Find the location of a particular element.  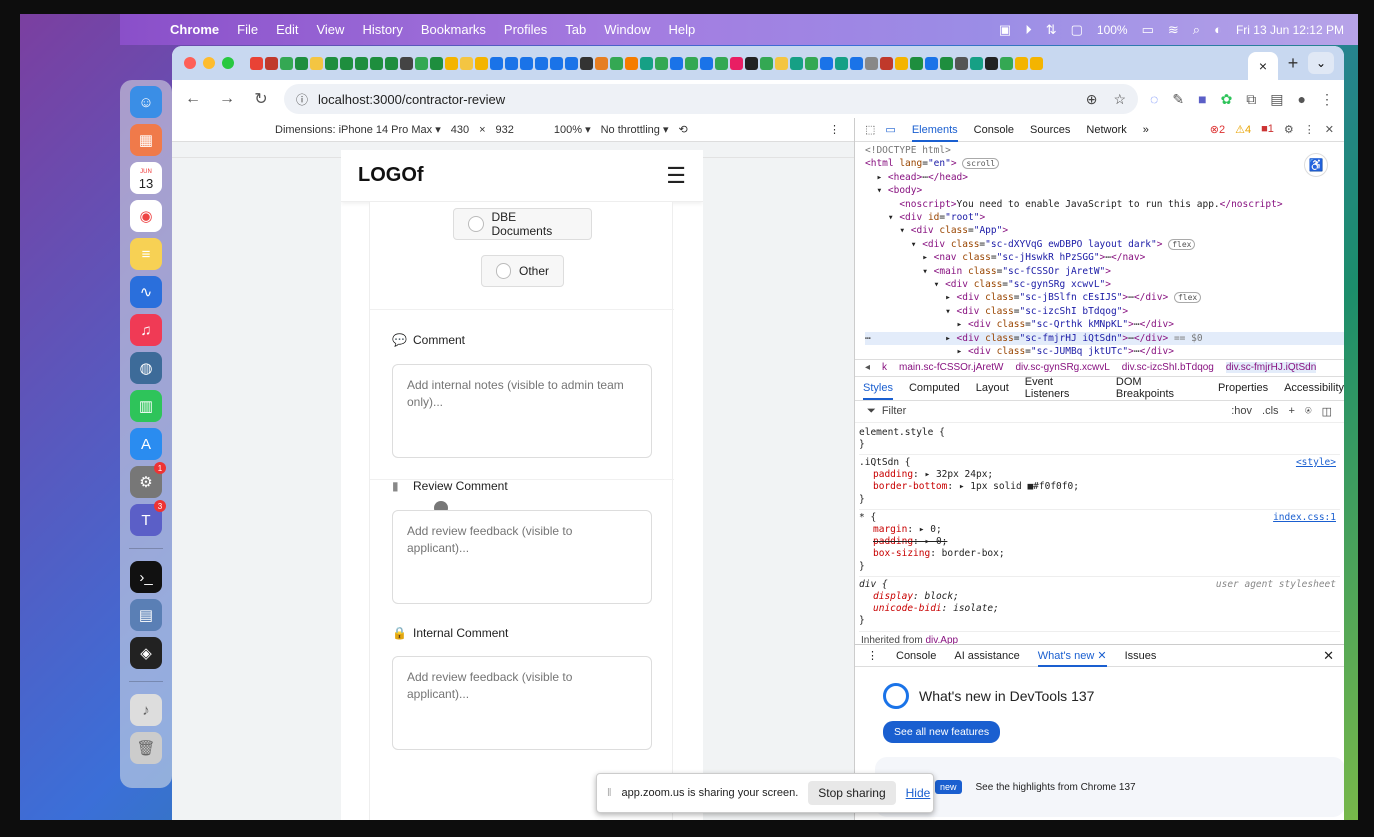

freeform-icon: ∿ is located at coordinates (146, 292).